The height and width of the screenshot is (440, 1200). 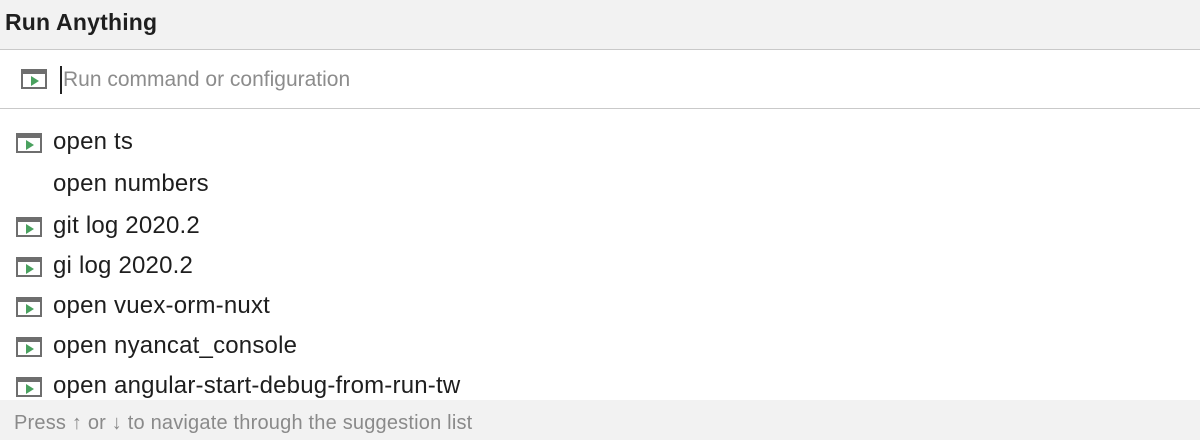 I want to click on list-item-label: open vuex-orm-nuxt, so click(x=162, y=305).